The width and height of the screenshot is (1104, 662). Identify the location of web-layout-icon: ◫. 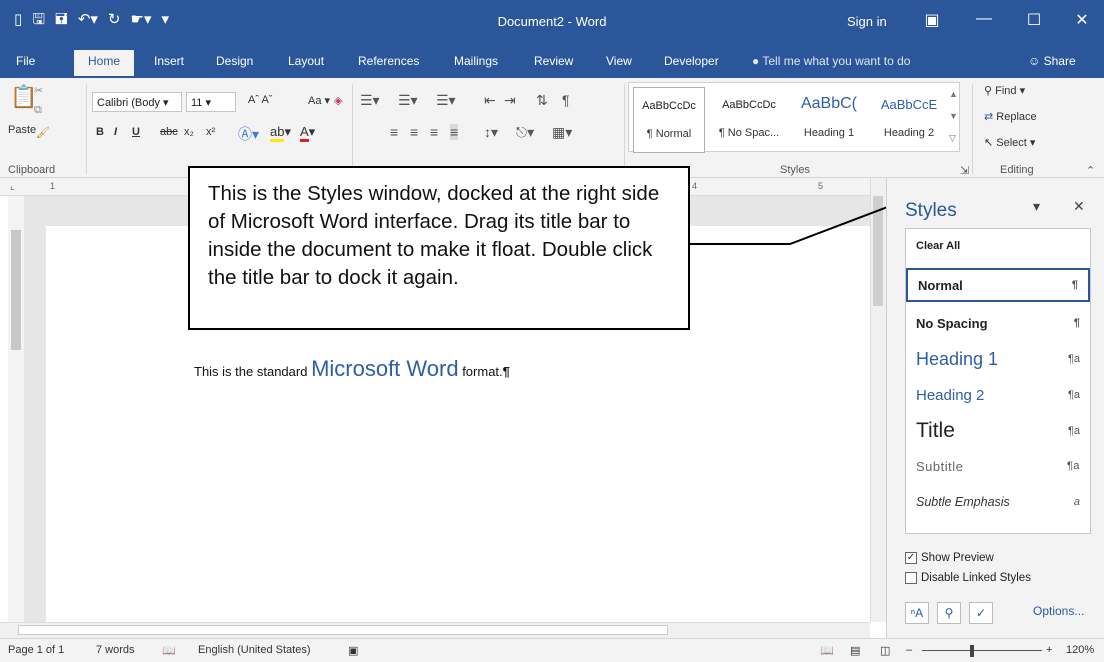
(885, 650).